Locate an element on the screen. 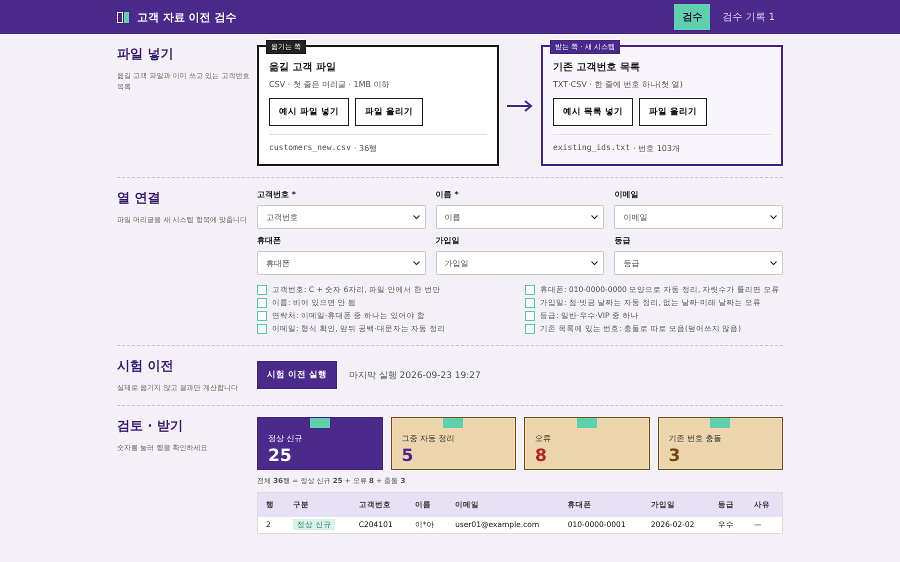 This screenshot has height=562, width=900. section-title: 열 연결 is located at coordinates (139, 198).